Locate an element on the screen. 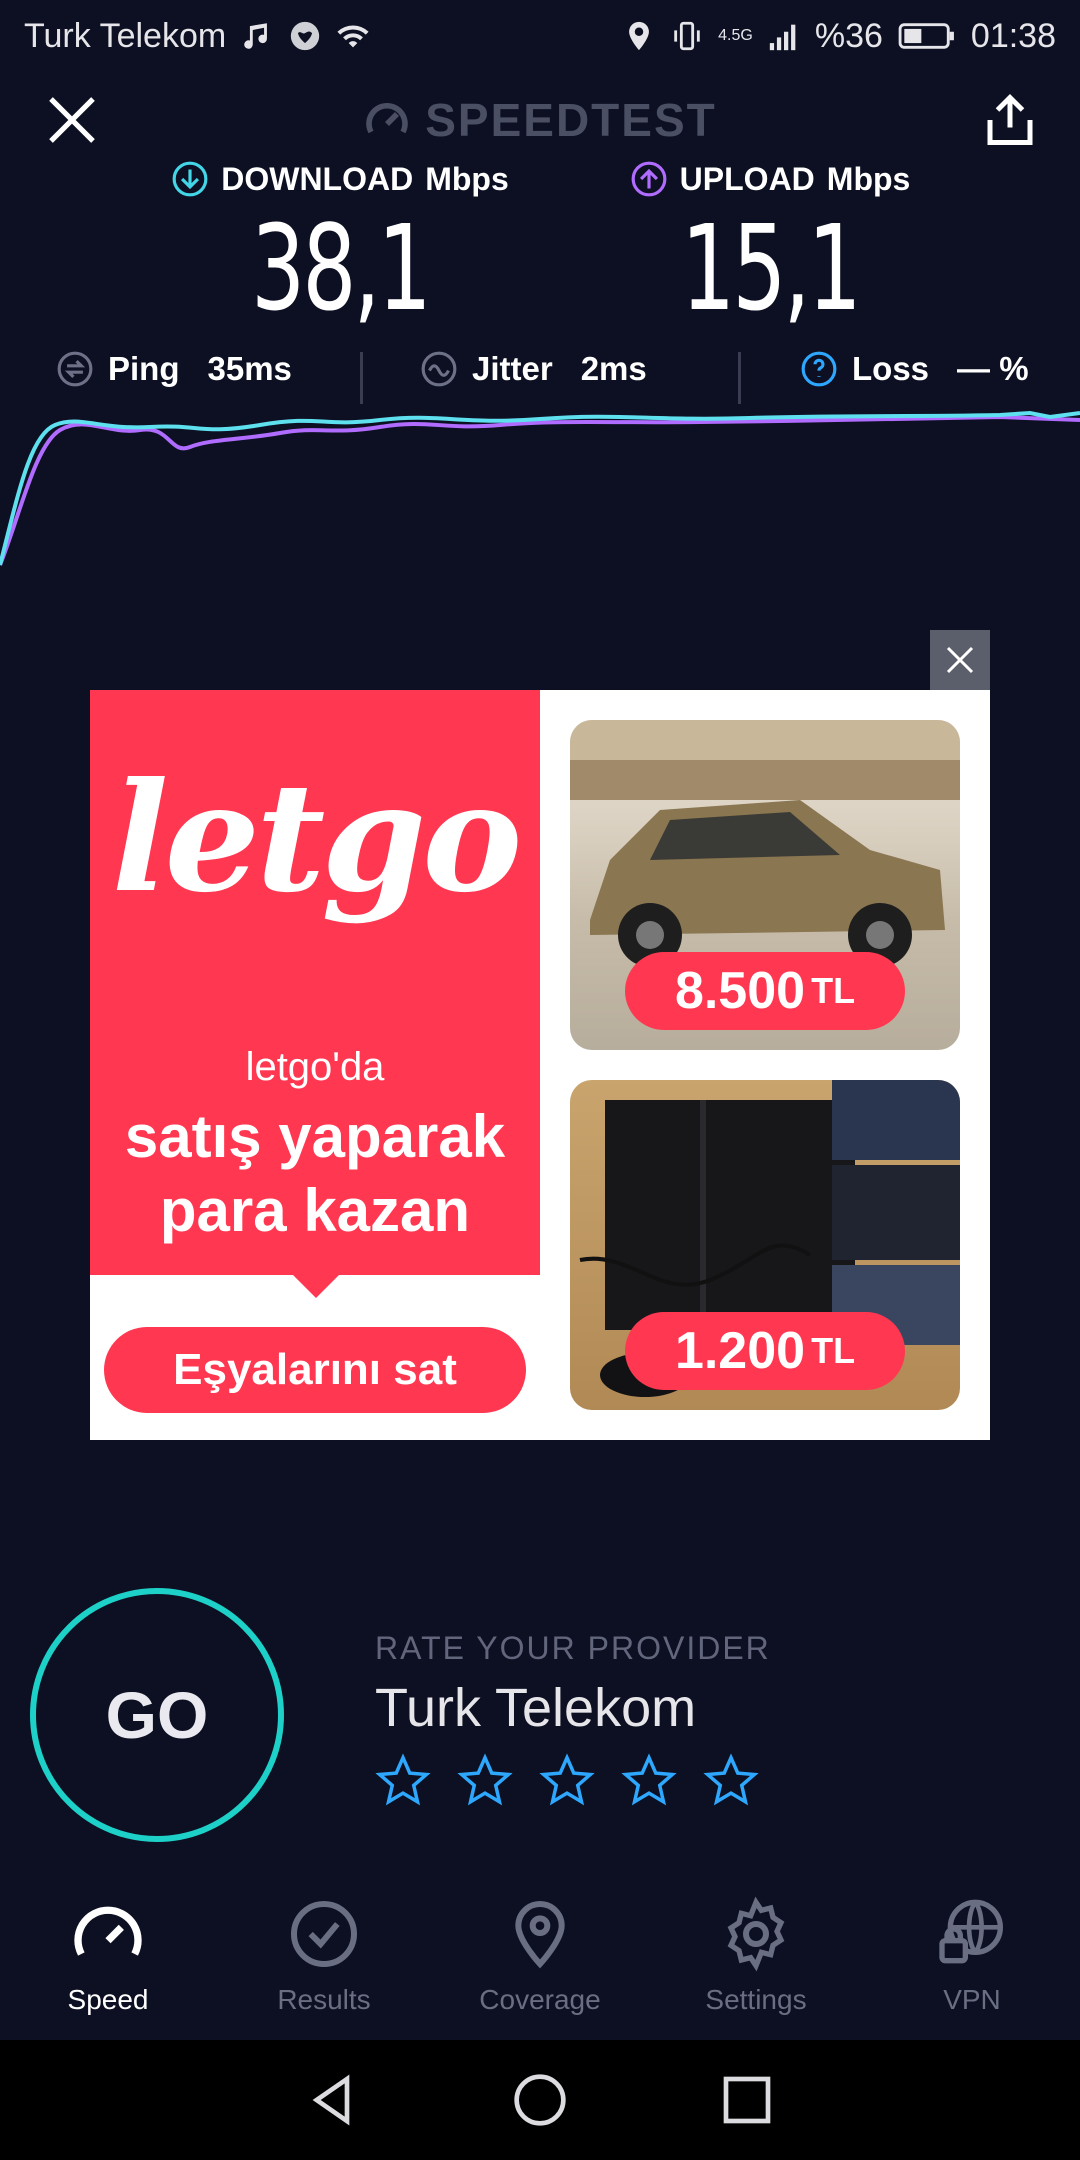 The image size is (1080, 2160). bottom-tab-bar: Speed Results Coverage Settings VPN is located at coordinates (540, 1960).